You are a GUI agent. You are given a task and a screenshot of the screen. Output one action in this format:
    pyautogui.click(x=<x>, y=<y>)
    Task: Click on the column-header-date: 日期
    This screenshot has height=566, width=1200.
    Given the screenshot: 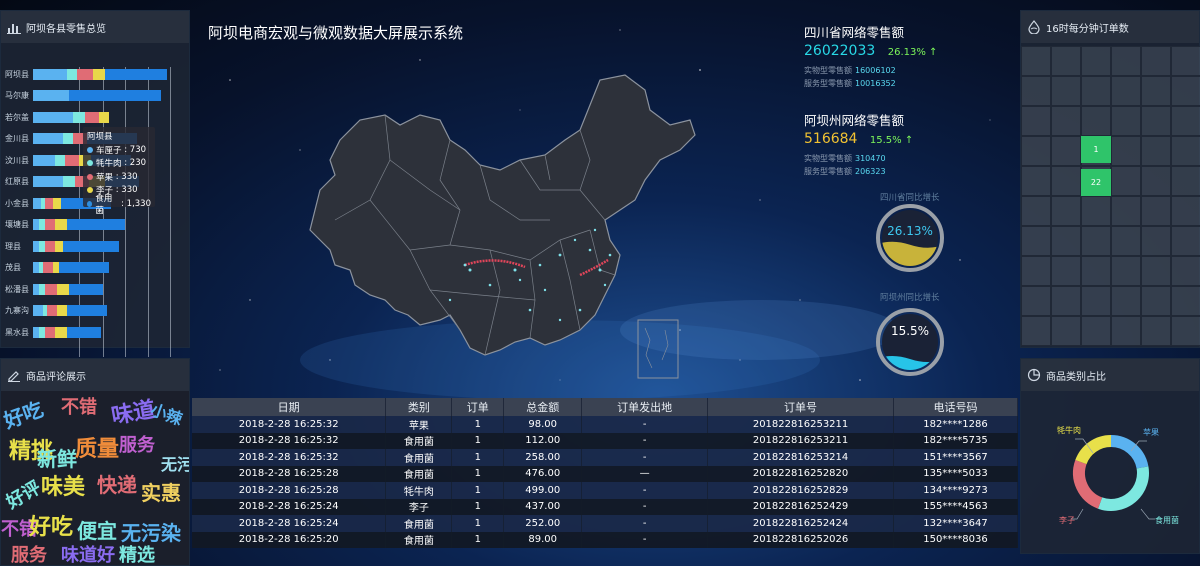 What is the action you would take?
    pyautogui.click(x=289, y=407)
    